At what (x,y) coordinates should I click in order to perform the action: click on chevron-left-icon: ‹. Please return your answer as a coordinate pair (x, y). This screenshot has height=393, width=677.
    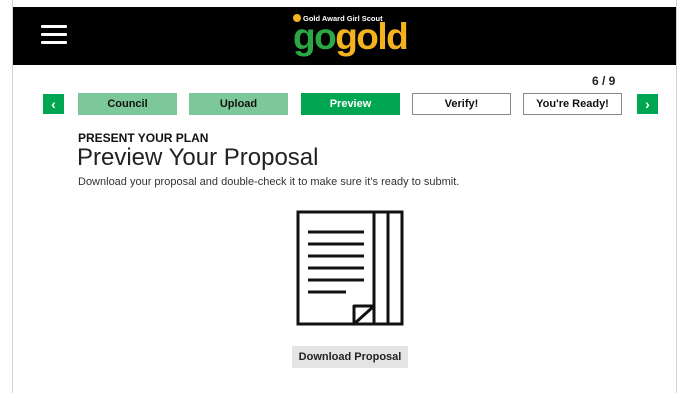
    Looking at the image, I should click on (53, 104).